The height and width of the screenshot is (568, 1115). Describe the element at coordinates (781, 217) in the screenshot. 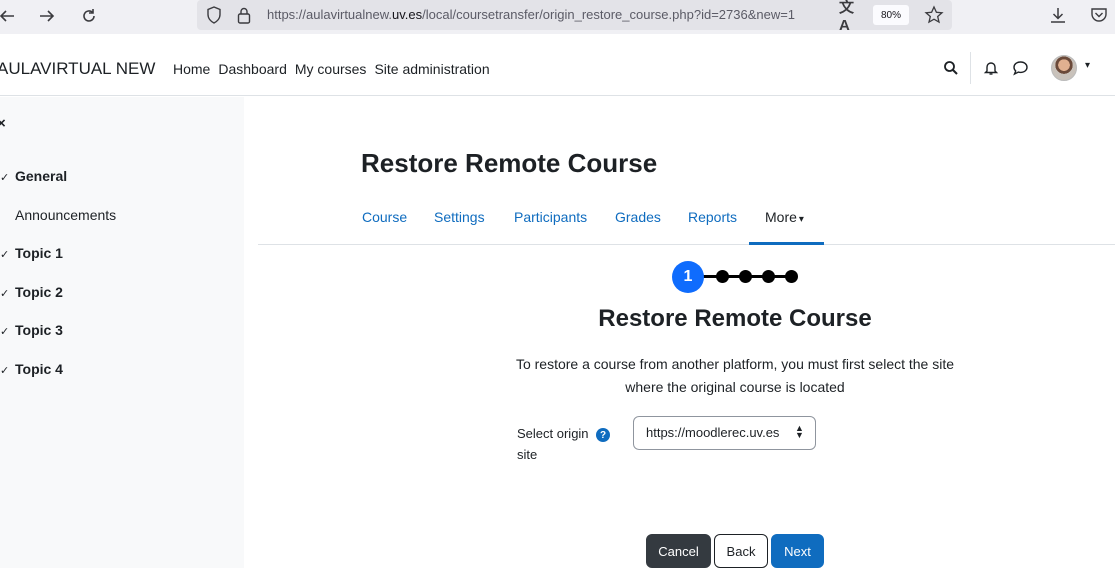

I see `tab-more-label: More` at that location.